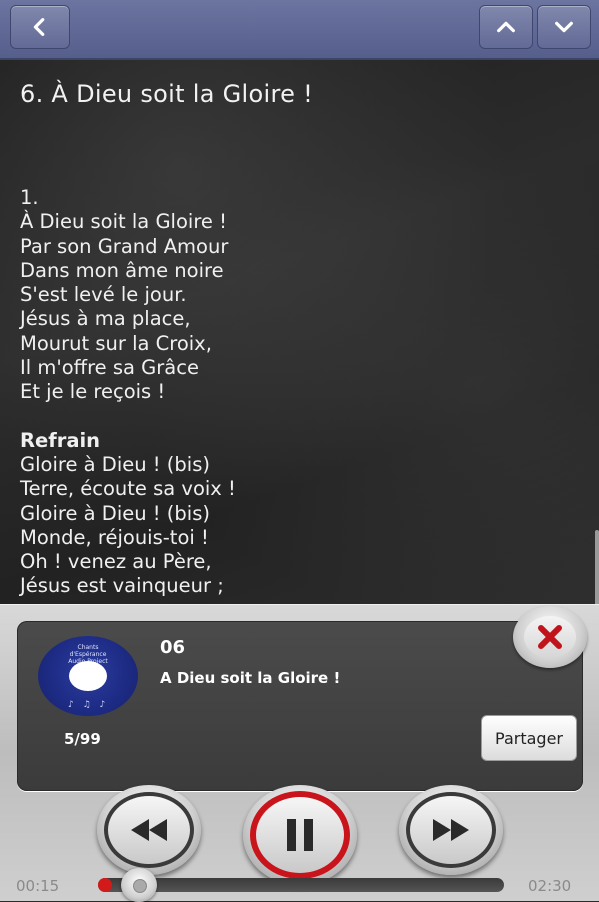  I want to click on verse-line: Mourut sur la Croix,, so click(116, 343).